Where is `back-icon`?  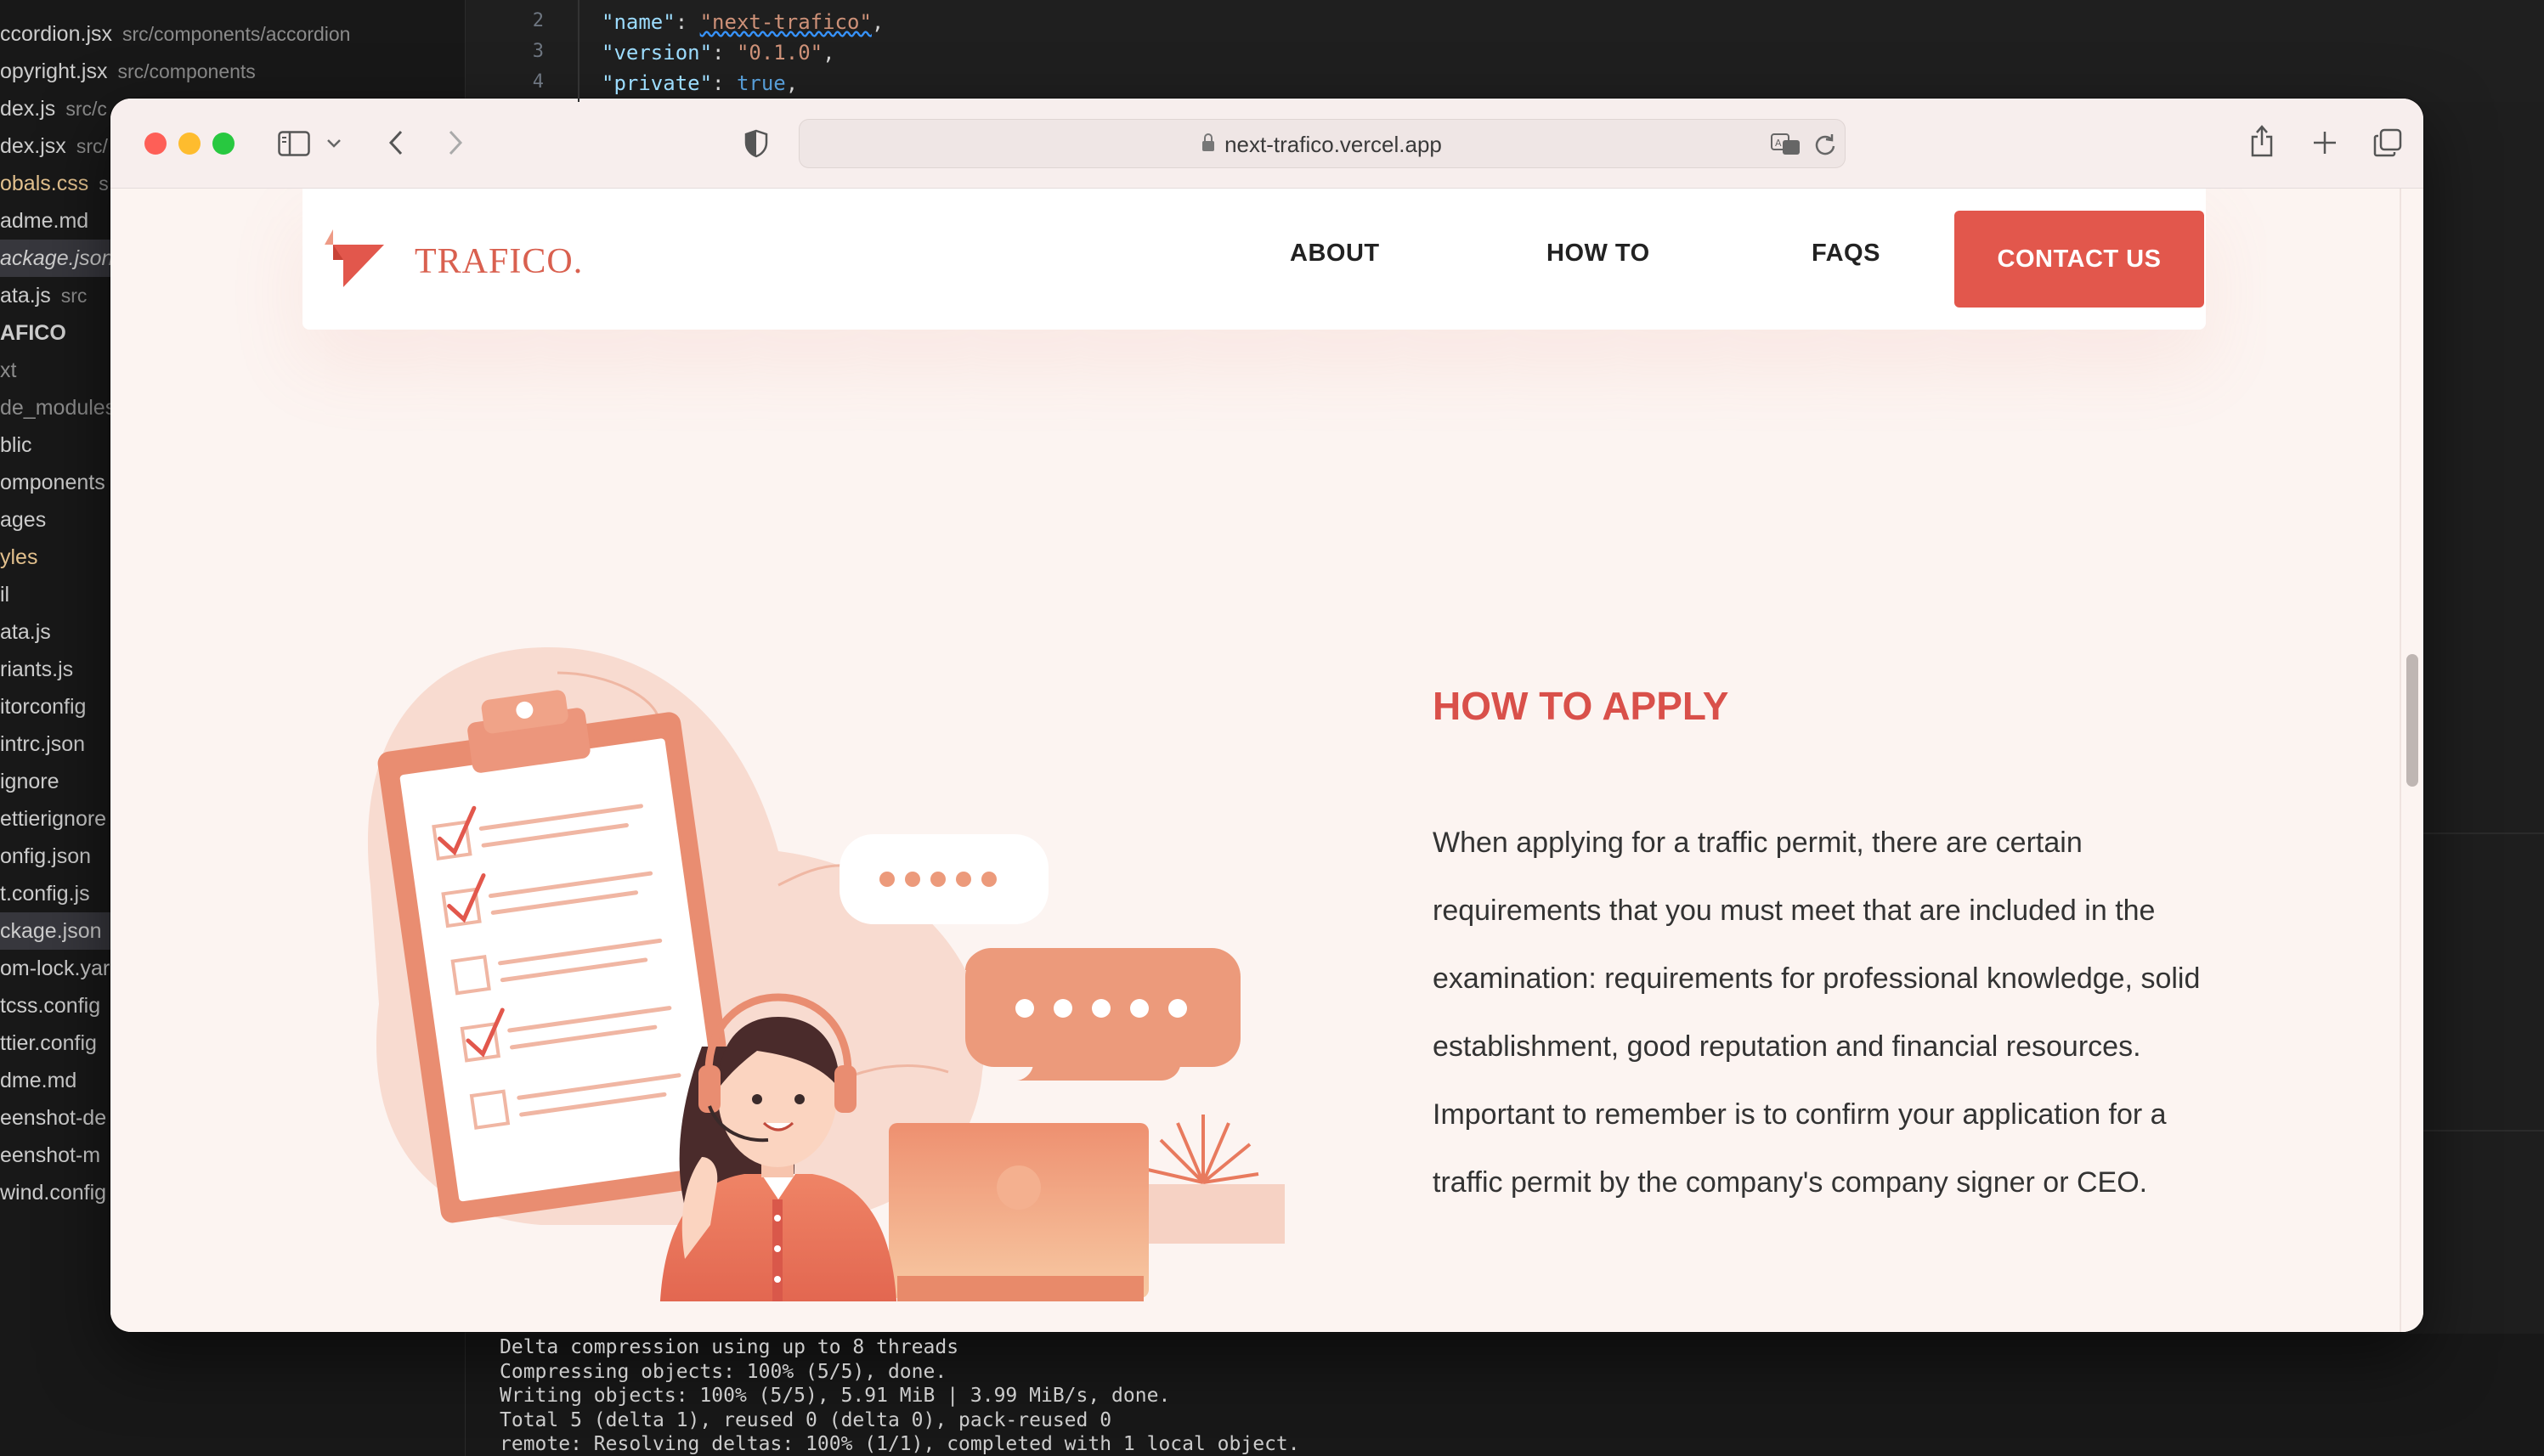
back-icon is located at coordinates (396, 143).